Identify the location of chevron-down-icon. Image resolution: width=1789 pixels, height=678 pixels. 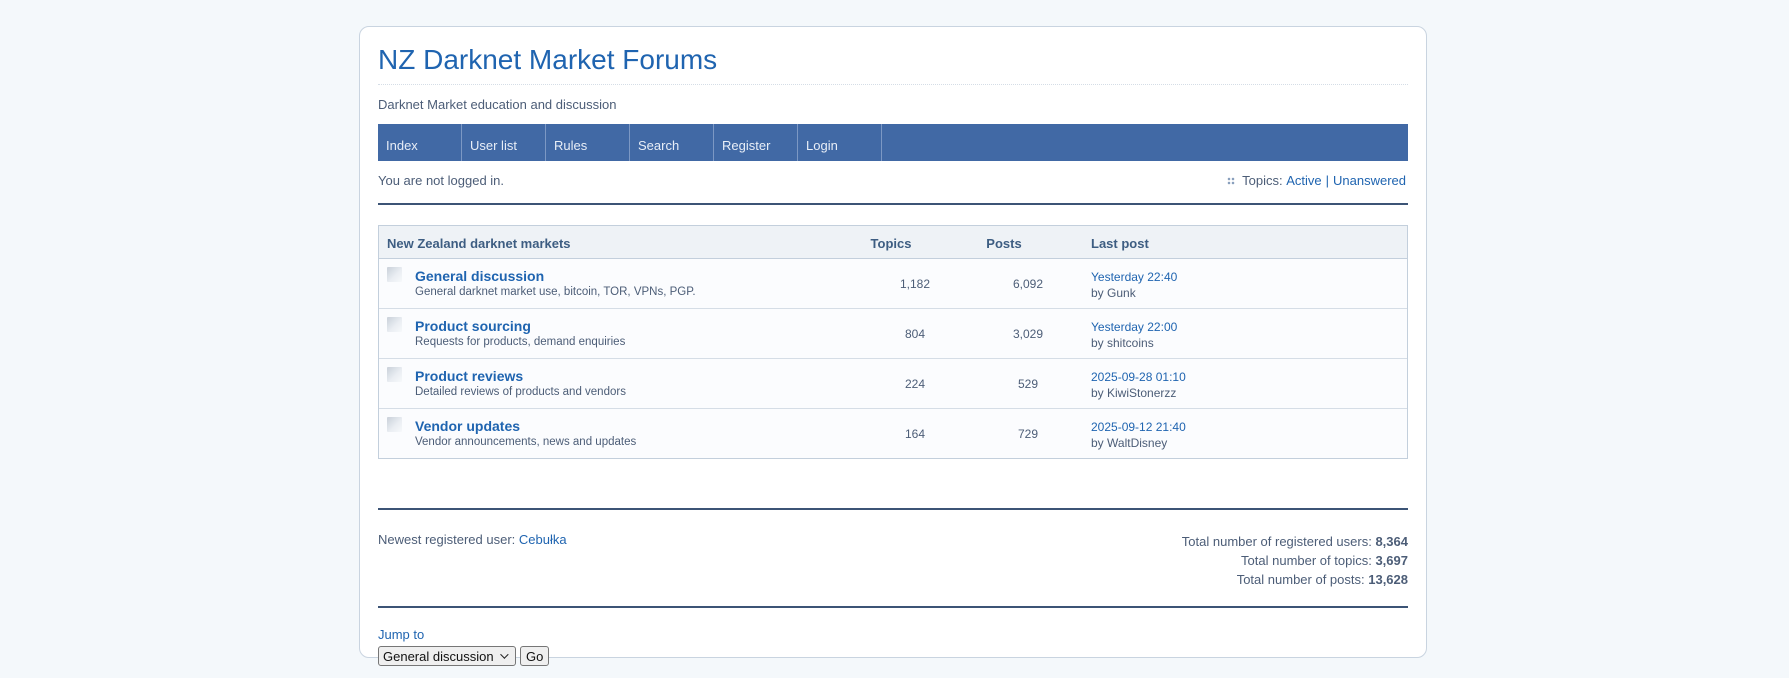
(504, 654).